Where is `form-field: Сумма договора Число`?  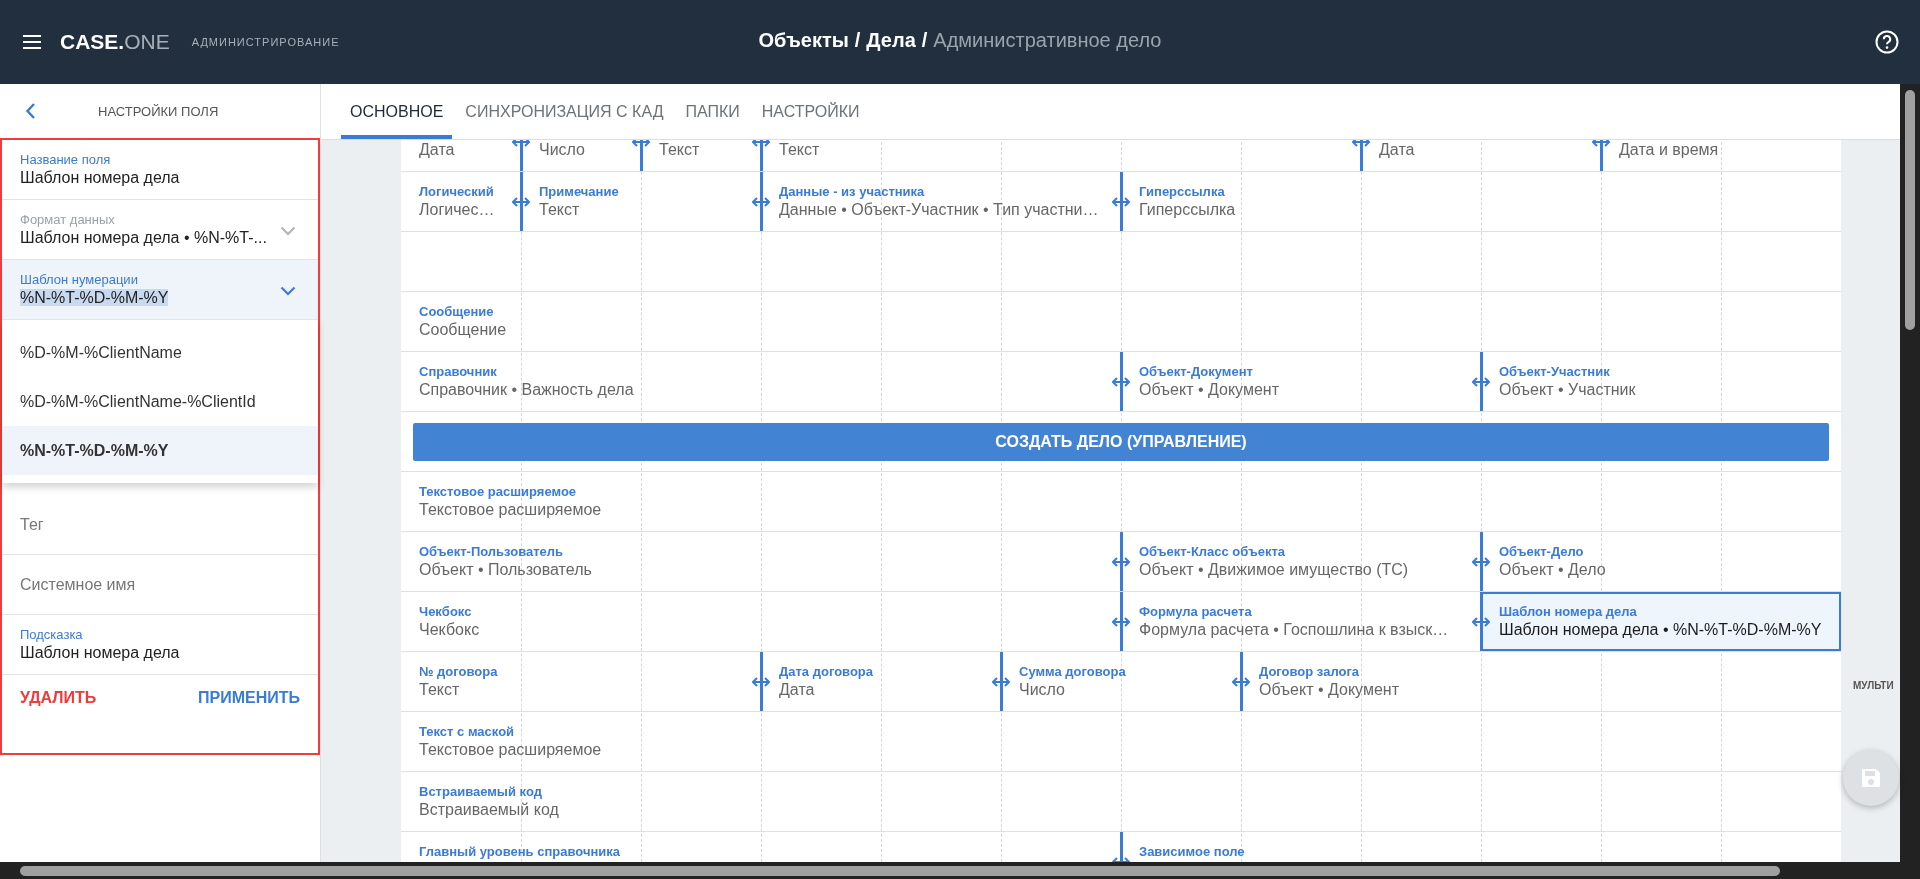
form-field: Сумма договора Число is located at coordinates (1121, 681).